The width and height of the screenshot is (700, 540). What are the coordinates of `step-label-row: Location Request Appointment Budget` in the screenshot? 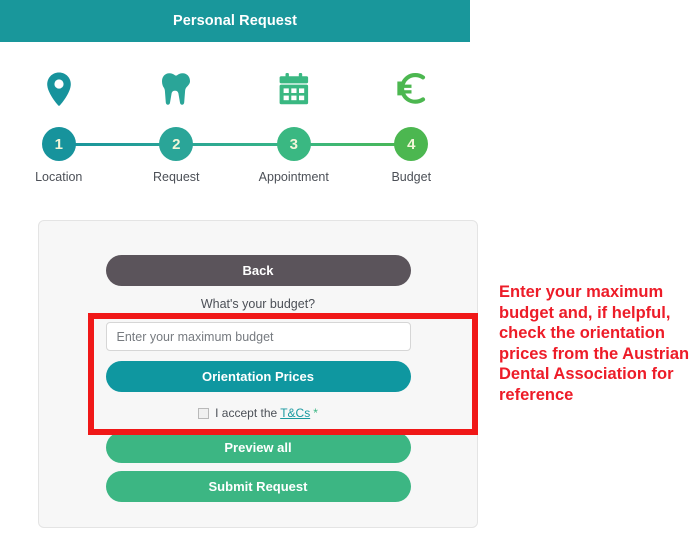 It's located at (235, 177).